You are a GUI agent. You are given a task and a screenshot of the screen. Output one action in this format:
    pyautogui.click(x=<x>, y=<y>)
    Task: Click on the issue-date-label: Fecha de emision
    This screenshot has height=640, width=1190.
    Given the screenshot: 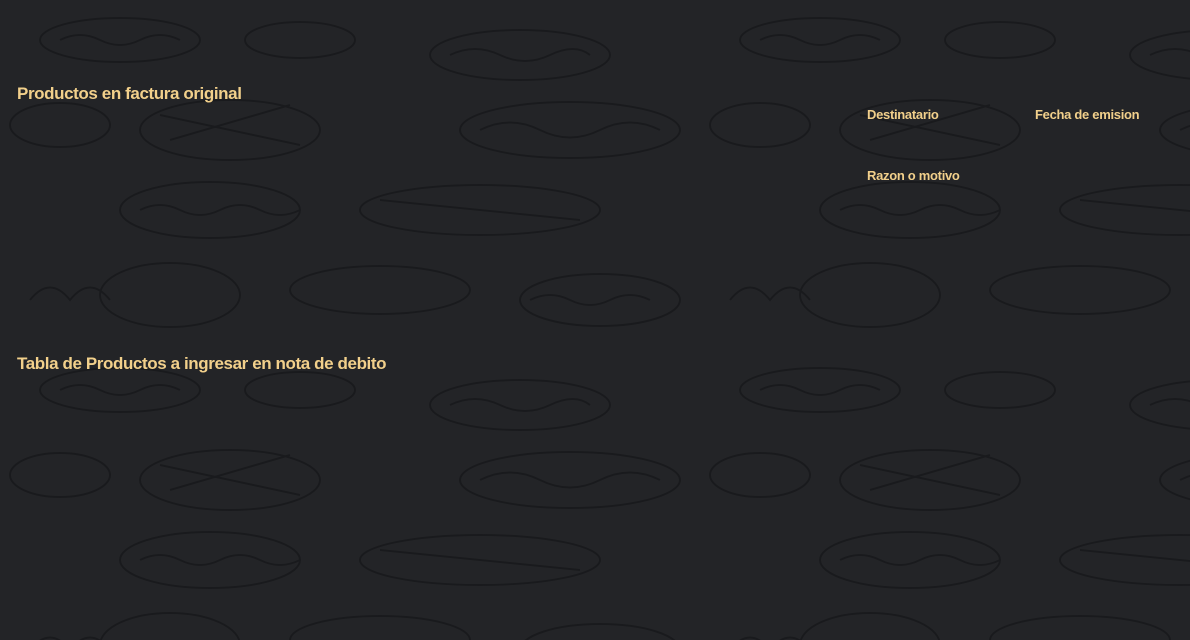 What is the action you would take?
    pyautogui.click(x=1087, y=114)
    